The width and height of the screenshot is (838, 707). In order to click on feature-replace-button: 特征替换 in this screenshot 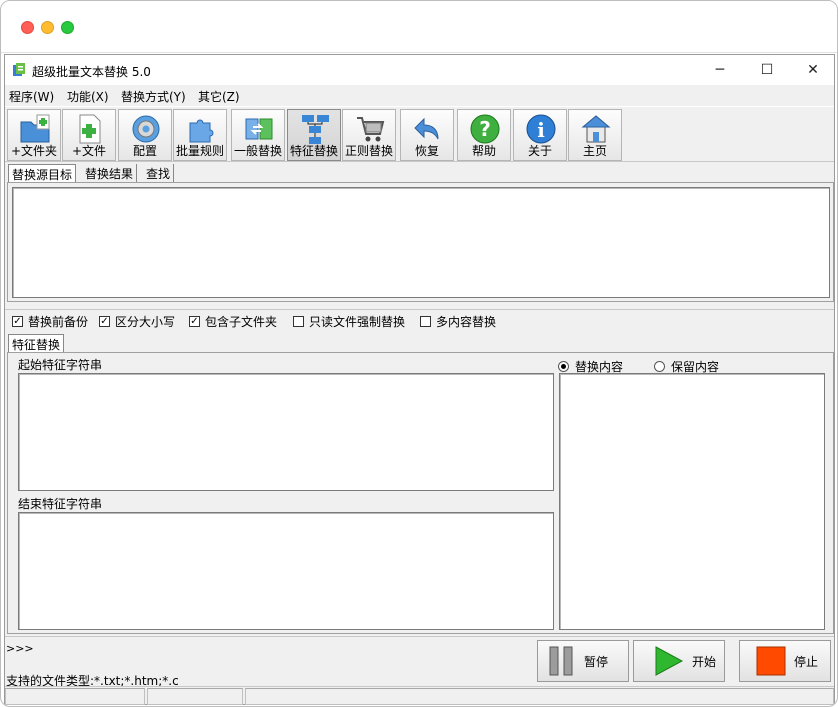, I will do `click(314, 135)`.